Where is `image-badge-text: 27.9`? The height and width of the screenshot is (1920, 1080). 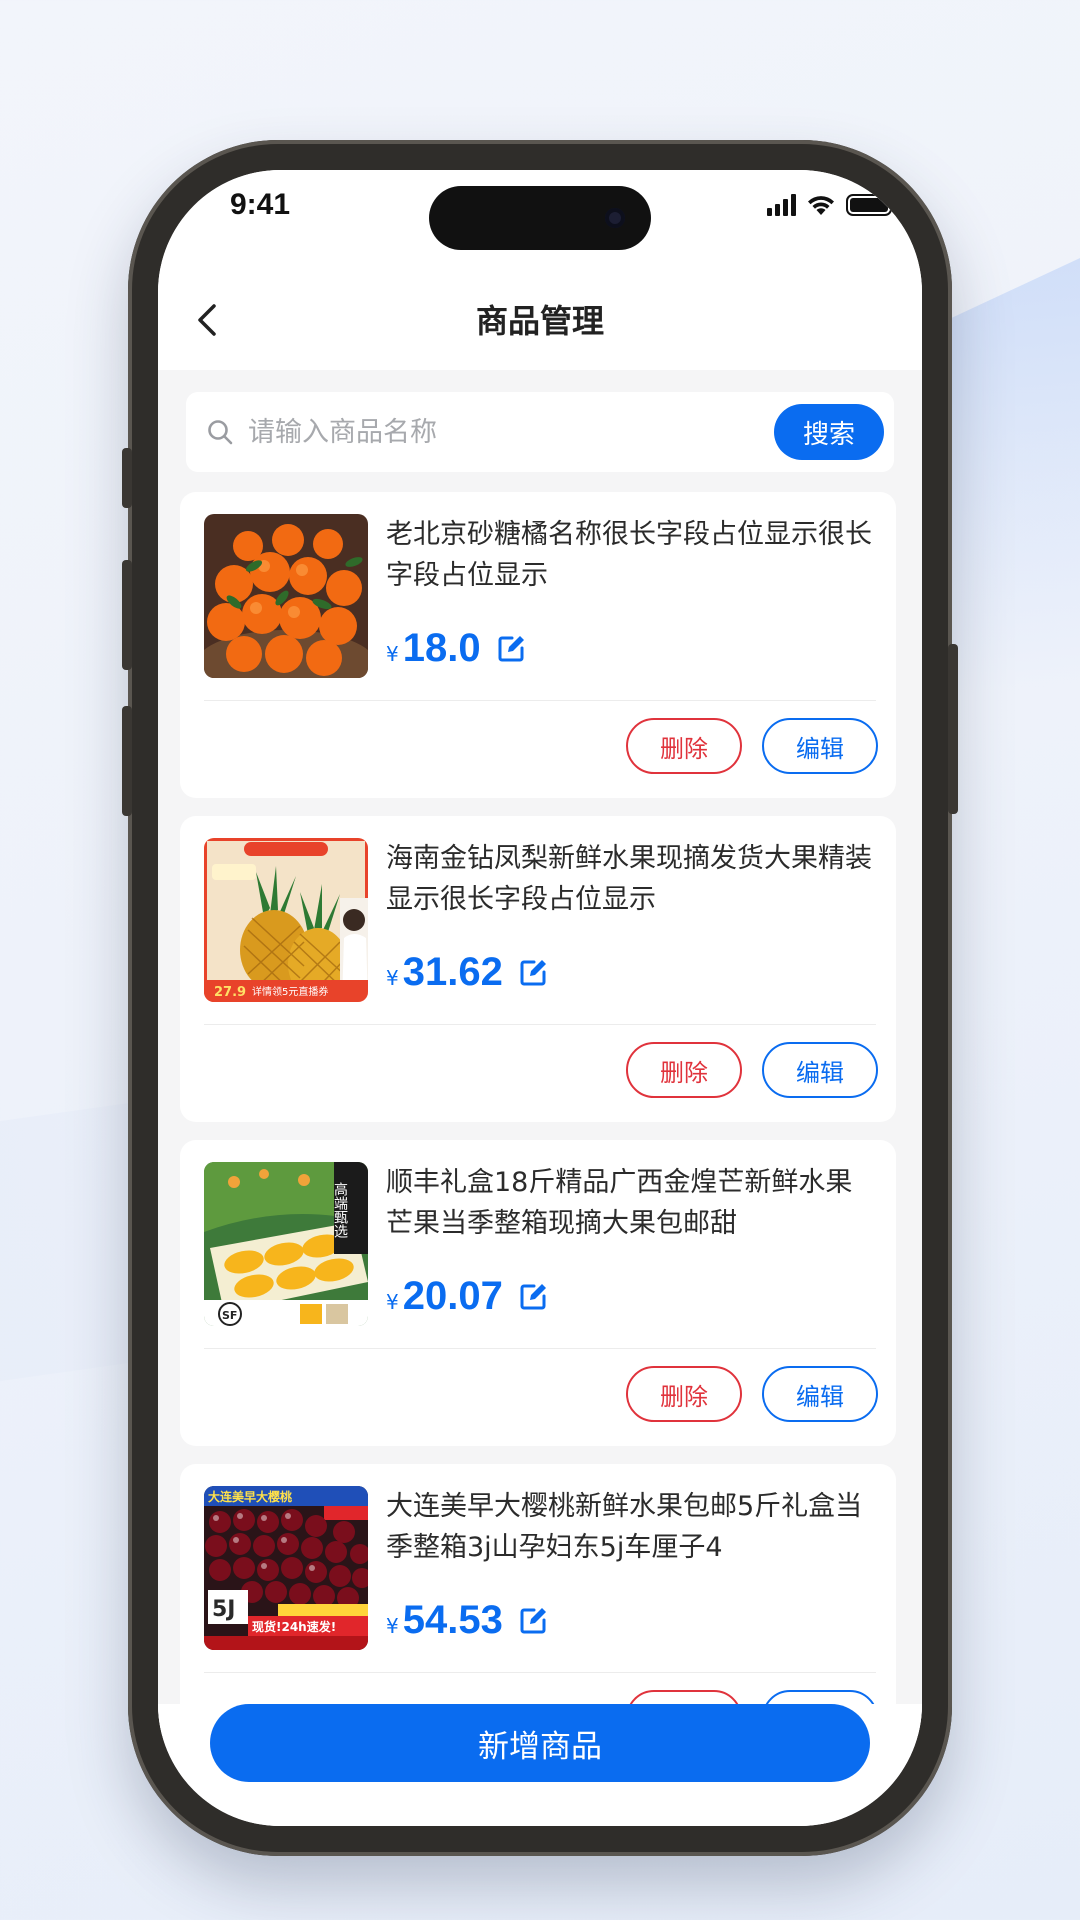
image-badge-text: 27.9 is located at coordinates (230, 992).